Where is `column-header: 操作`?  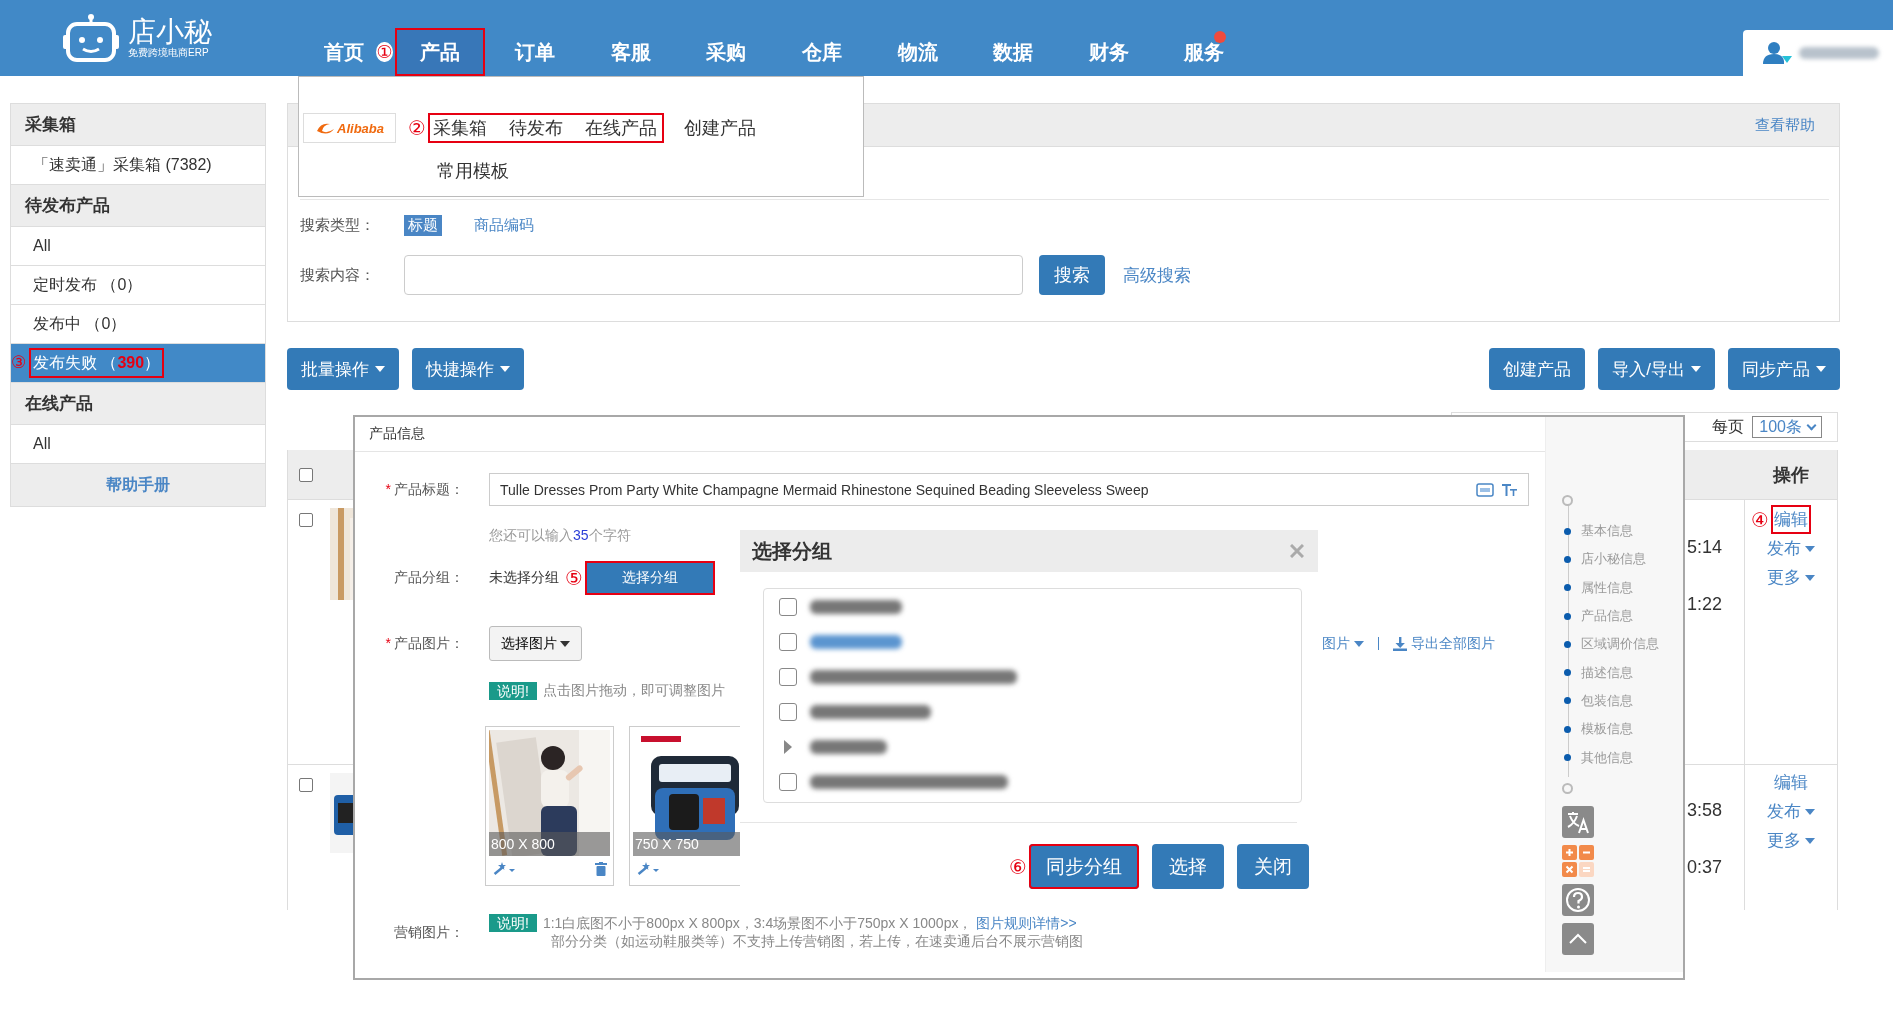 column-header: 操作 is located at coordinates (1790, 475).